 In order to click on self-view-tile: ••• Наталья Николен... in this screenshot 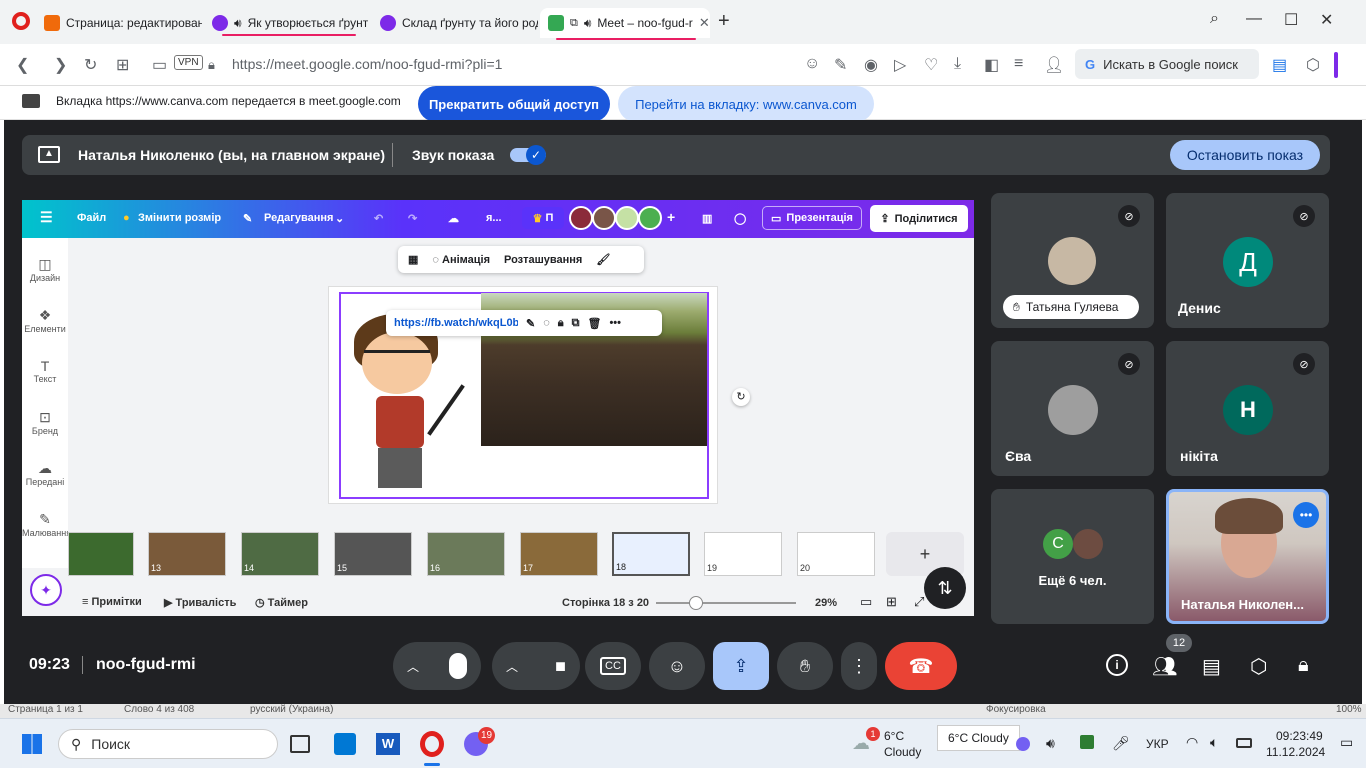, I will do `click(1247, 556)`.